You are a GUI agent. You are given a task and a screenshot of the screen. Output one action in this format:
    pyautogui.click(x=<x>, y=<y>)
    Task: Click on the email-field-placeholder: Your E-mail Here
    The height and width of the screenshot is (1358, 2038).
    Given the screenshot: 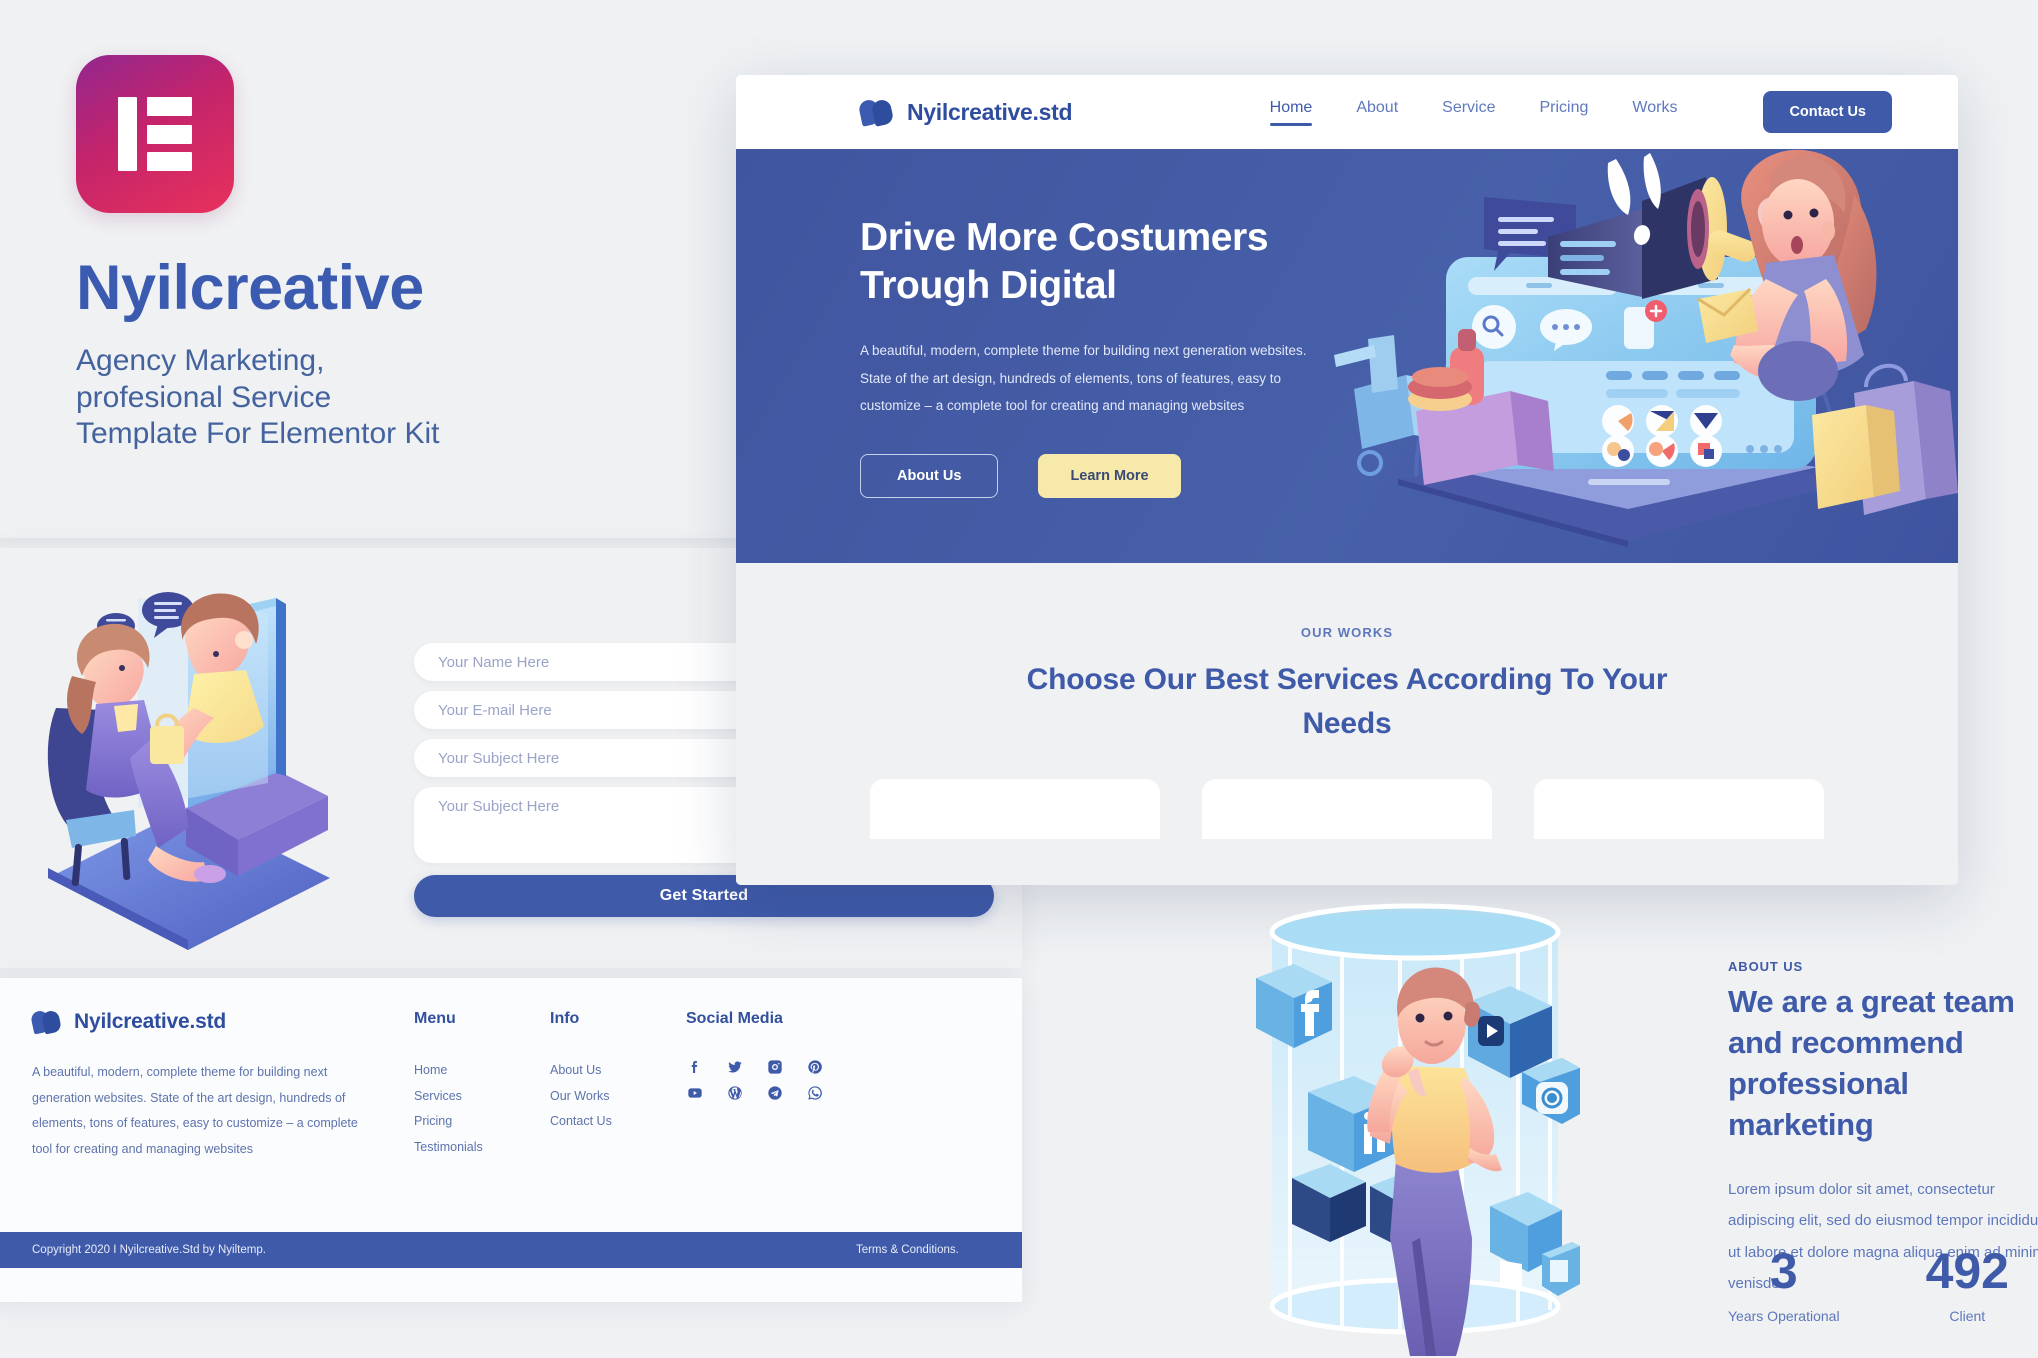 What is the action you would take?
    pyautogui.click(x=495, y=710)
    